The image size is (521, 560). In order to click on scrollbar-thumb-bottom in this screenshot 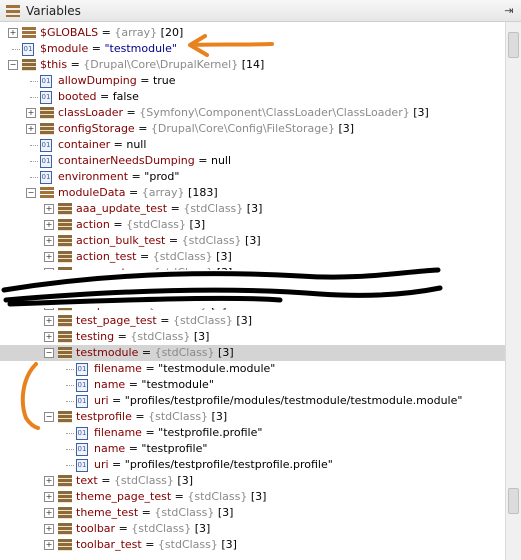, I will do `click(513, 501)`.